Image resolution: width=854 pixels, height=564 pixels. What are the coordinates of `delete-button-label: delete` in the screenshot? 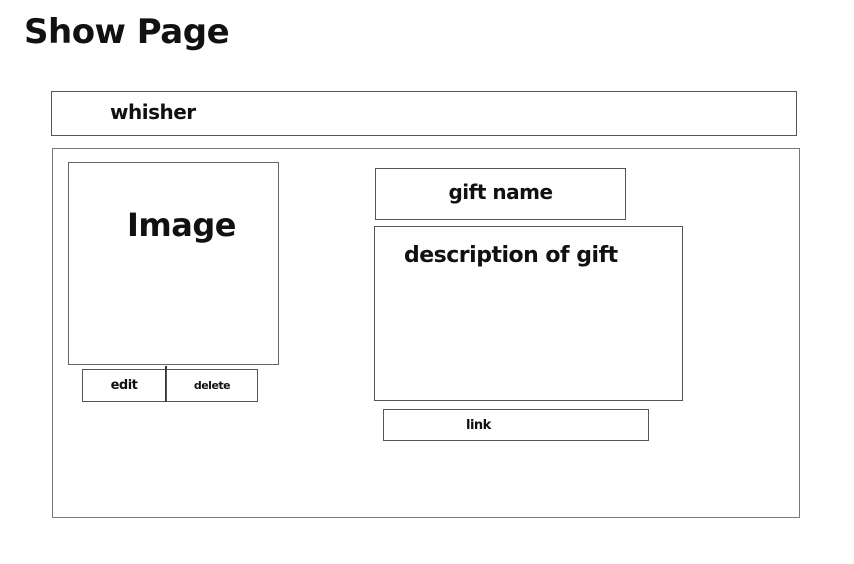 It's located at (212, 385).